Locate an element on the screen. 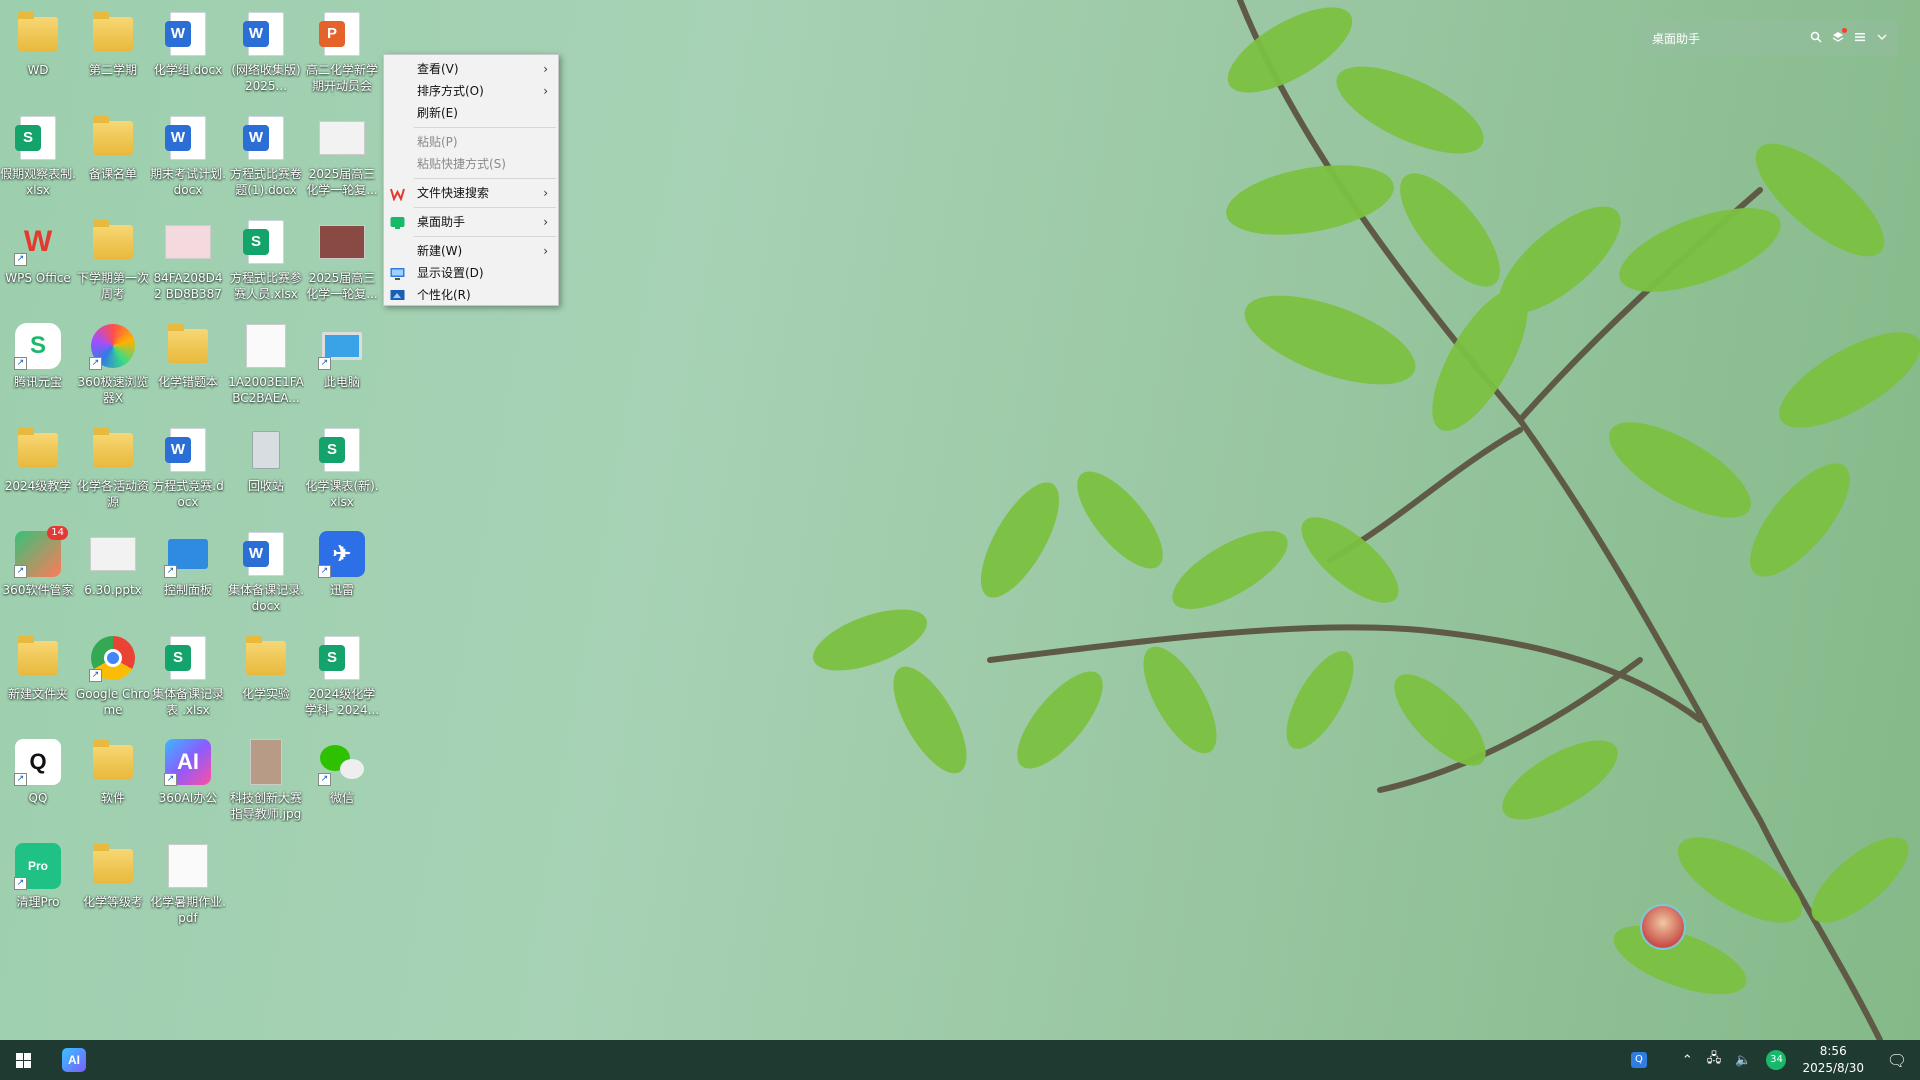 This screenshot has height=1080, width=1920. desktop-icon: 备课名单 is located at coordinates (113, 156).